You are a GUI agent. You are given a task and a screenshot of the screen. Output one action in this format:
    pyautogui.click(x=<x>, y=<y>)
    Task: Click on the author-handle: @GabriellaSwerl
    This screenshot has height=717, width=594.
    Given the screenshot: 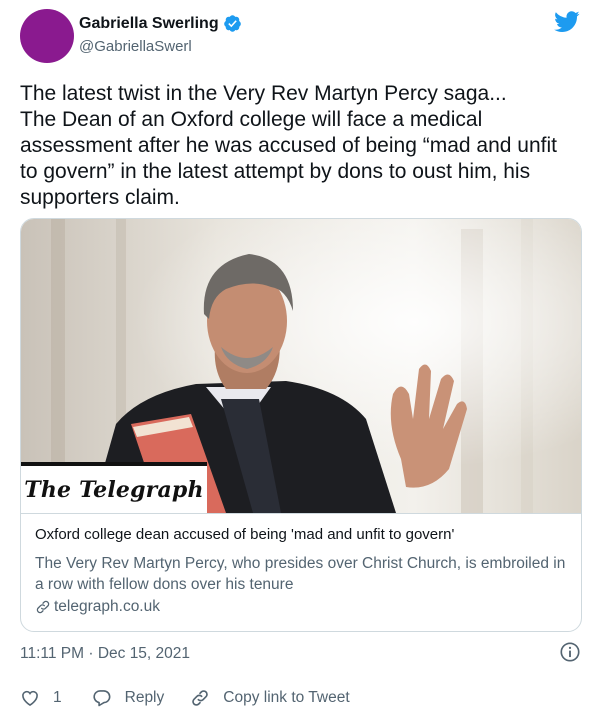 What is the action you would take?
    pyautogui.click(x=135, y=46)
    